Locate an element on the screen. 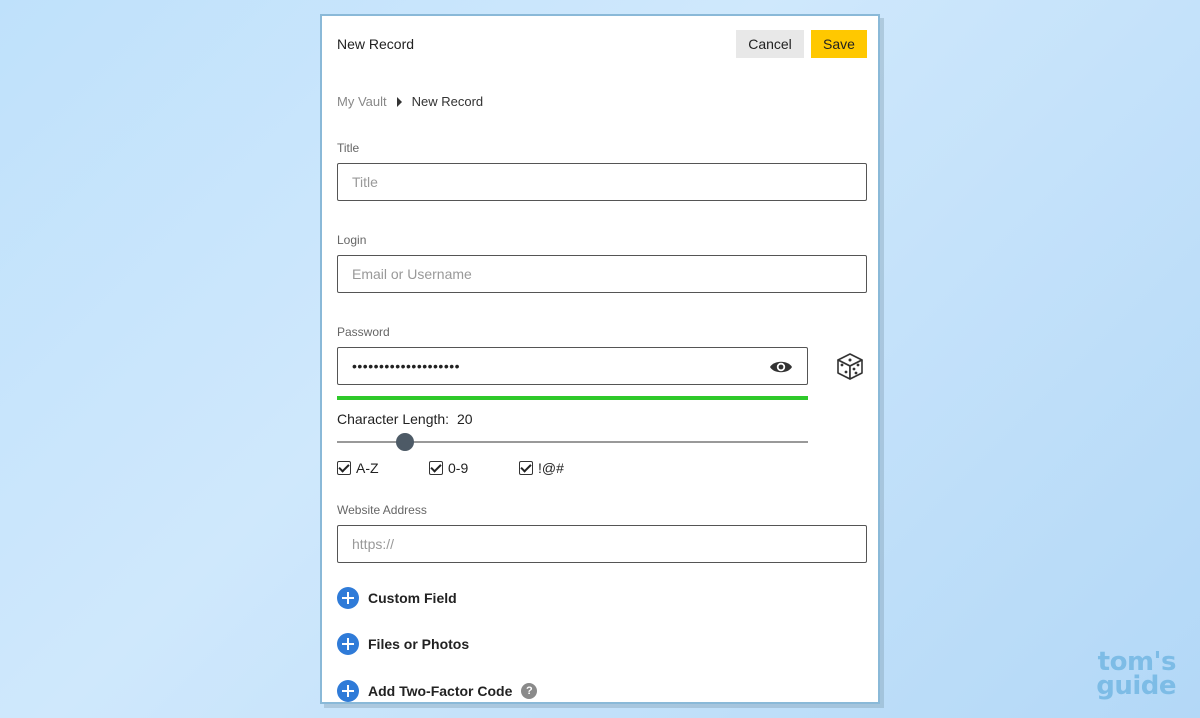 Image resolution: width=1200 pixels, height=718 pixels. checkbox-symbols: !@# is located at coordinates (541, 468).